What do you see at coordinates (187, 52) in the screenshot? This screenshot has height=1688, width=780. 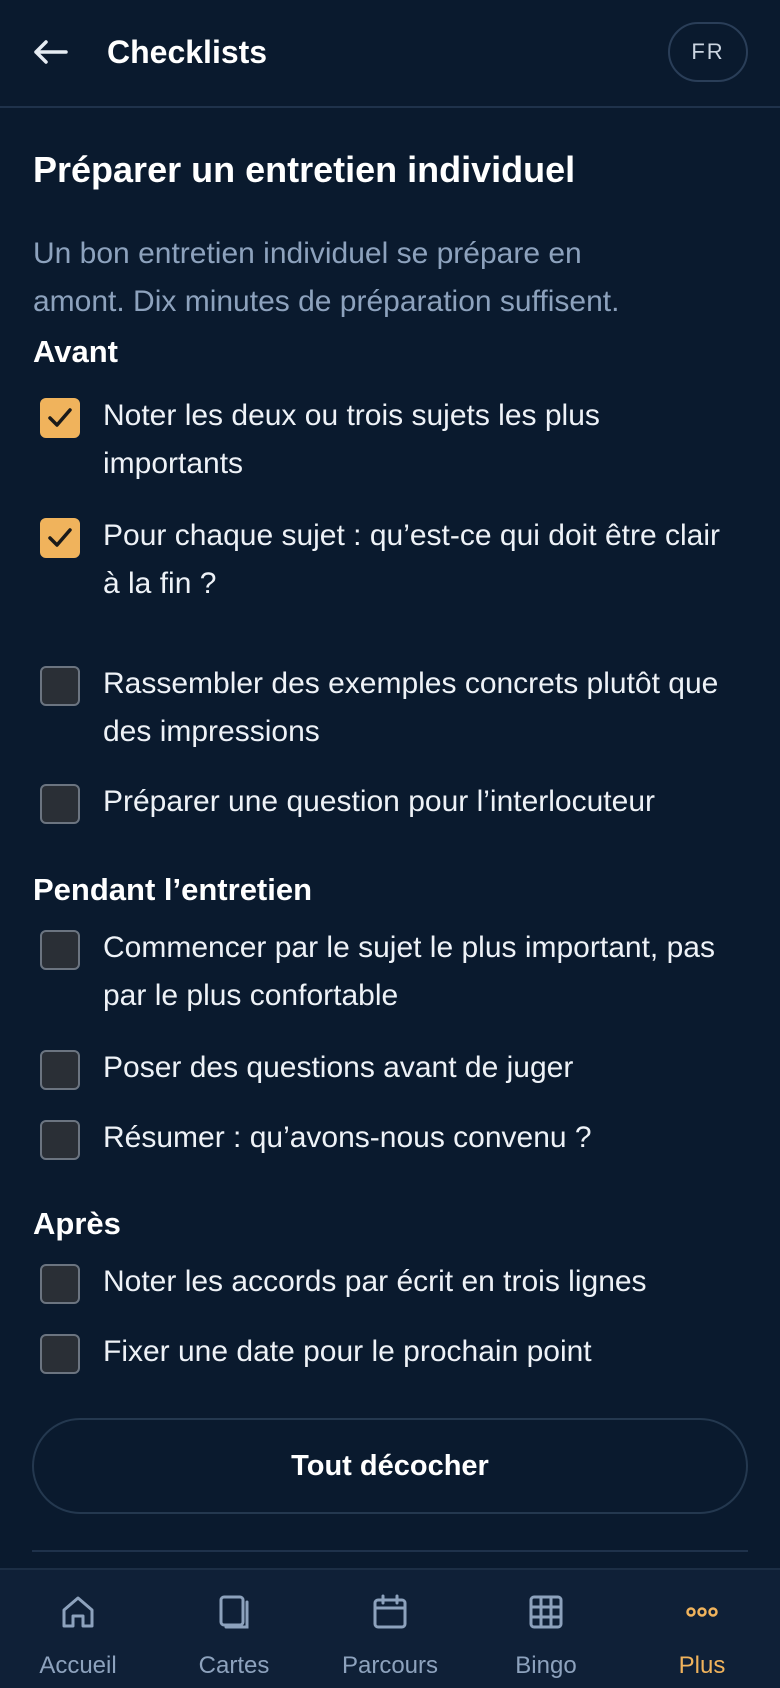 I see `header-title: Checklists` at bounding box center [187, 52].